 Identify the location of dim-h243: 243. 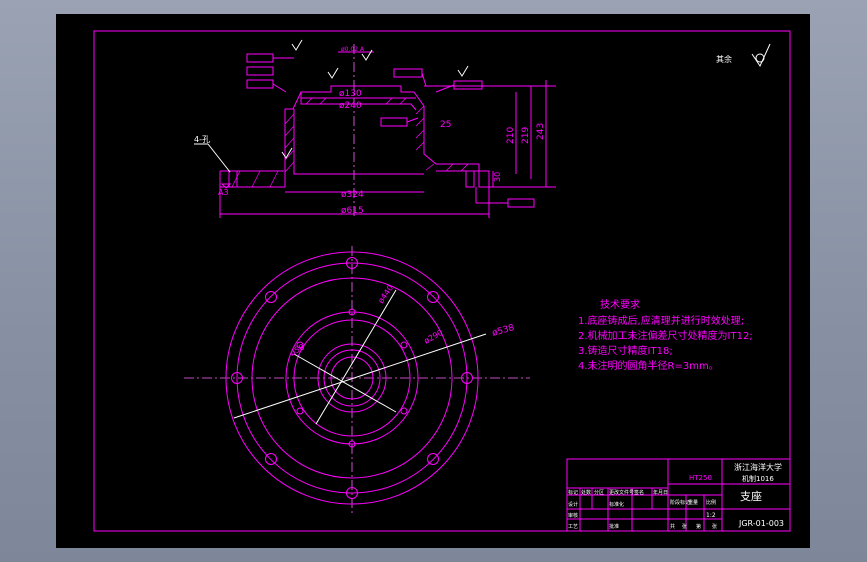
(541, 131).